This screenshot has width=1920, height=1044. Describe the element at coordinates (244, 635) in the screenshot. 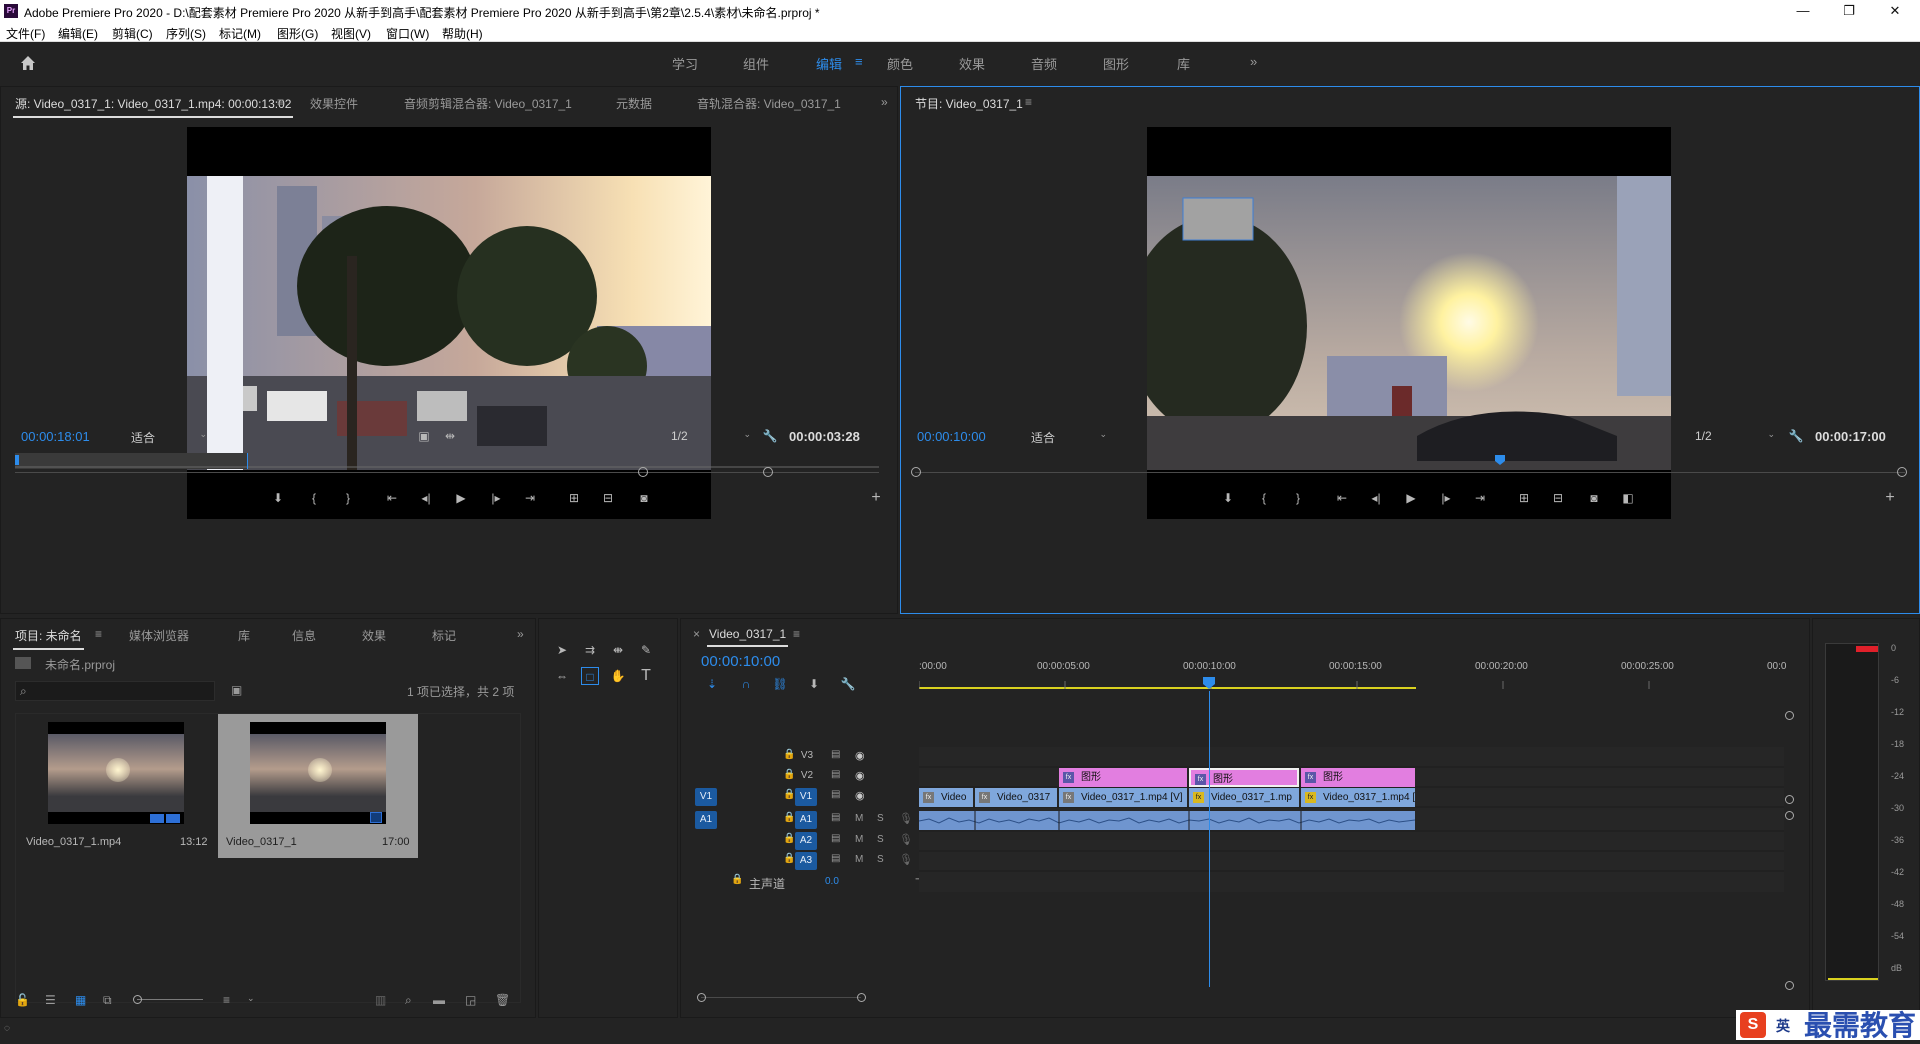

I see `tab-libraries: 库` at that location.